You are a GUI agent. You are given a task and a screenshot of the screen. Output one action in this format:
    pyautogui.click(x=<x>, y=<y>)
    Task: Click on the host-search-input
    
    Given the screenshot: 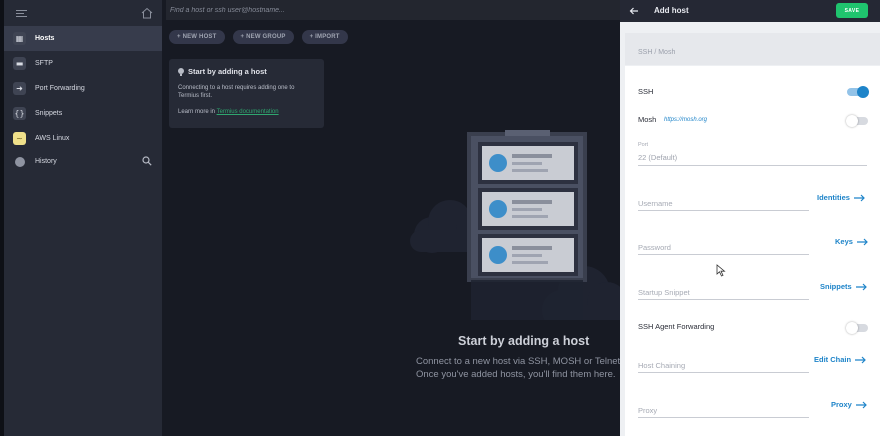 What is the action you would take?
    pyautogui.click(x=390, y=10)
    